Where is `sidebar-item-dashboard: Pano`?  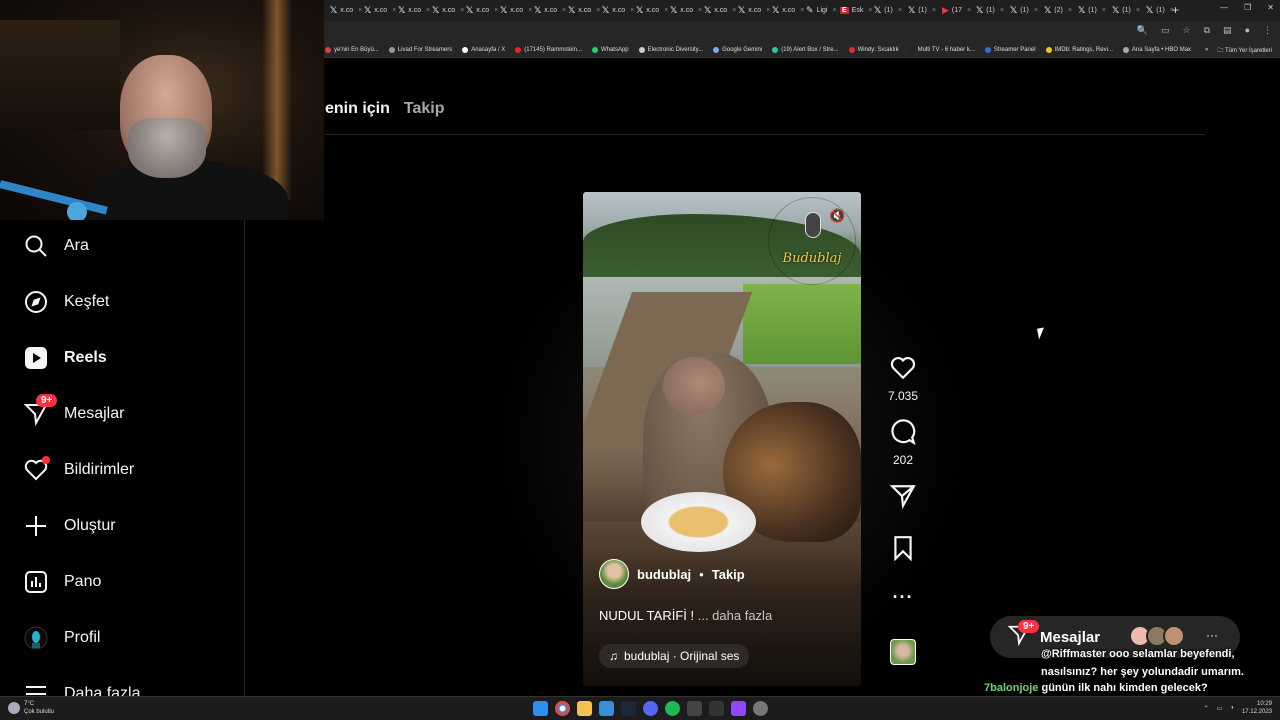 sidebar-item-dashboard: Pano is located at coordinates (62, 582).